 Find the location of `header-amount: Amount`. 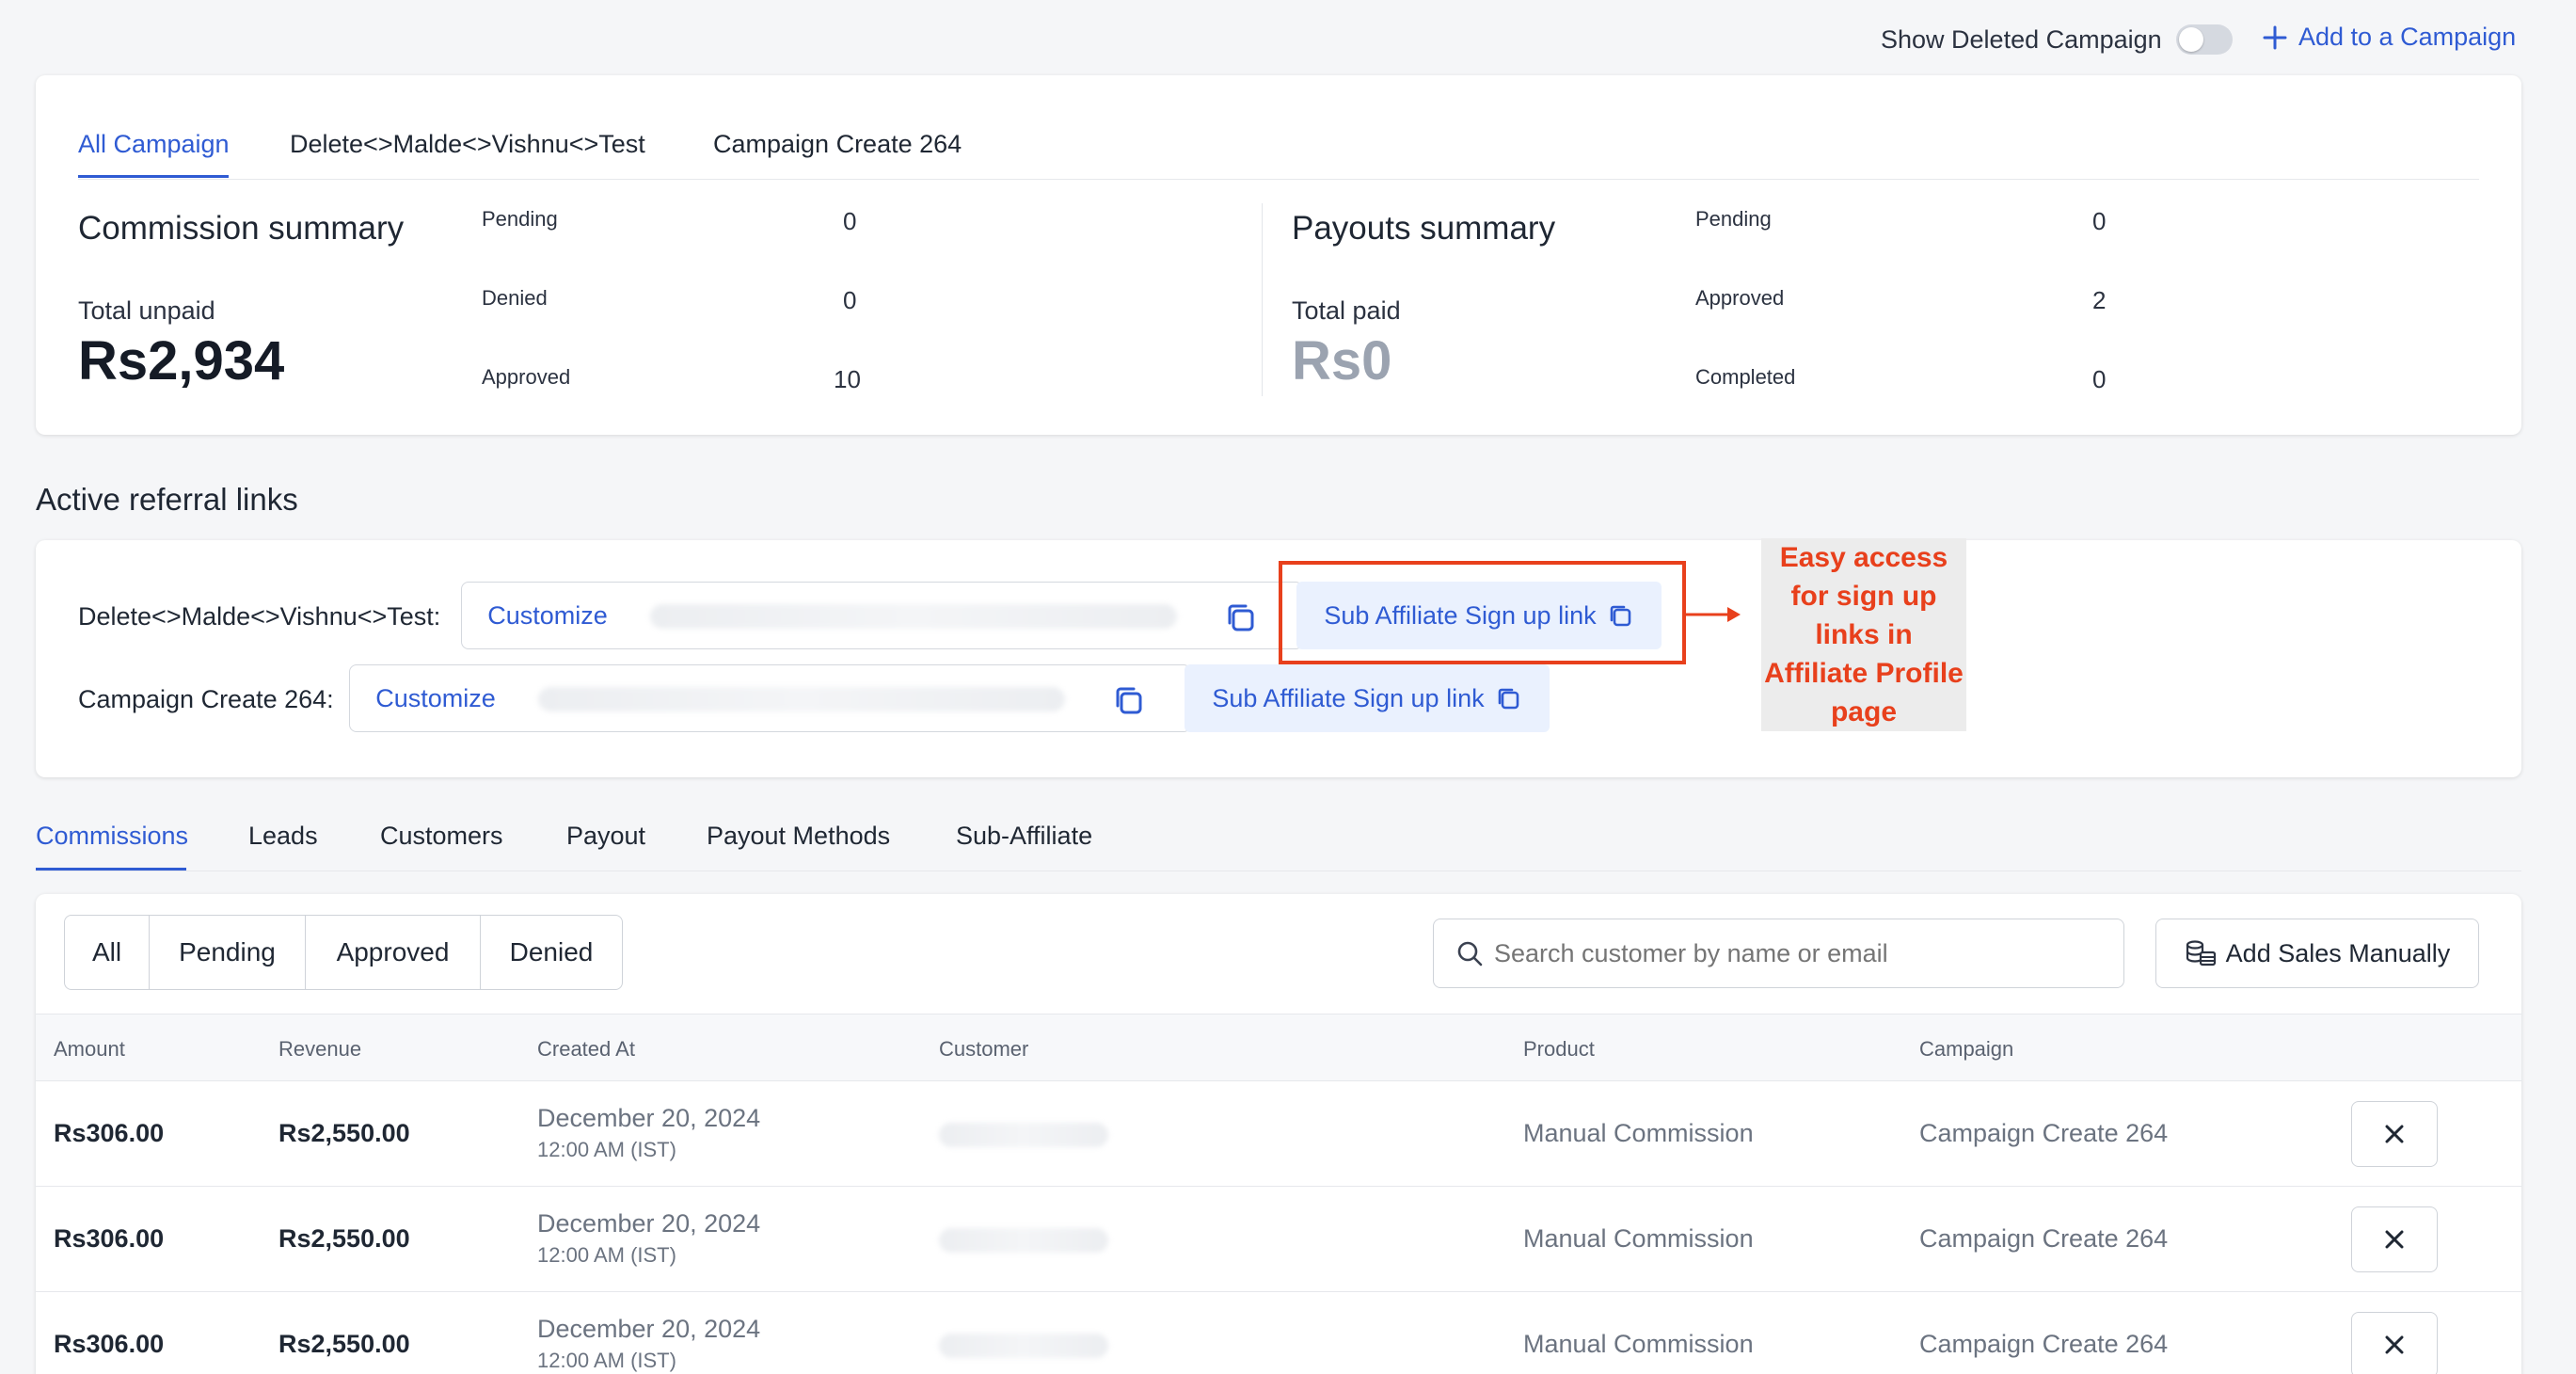

header-amount: Amount is located at coordinates (89, 1049).